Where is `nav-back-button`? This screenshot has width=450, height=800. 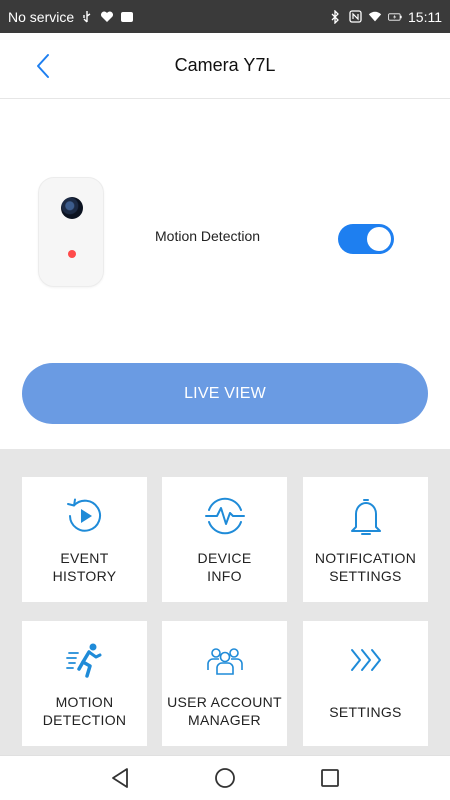 nav-back-button is located at coordinates (120, 778).